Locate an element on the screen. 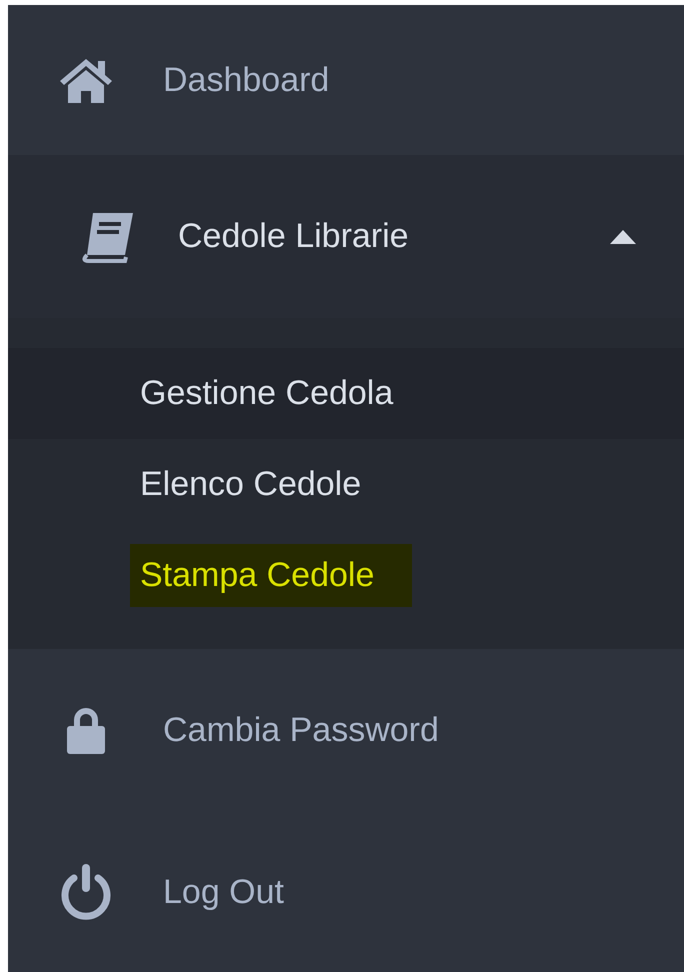  power-icon is located at coordinates (85, 892).